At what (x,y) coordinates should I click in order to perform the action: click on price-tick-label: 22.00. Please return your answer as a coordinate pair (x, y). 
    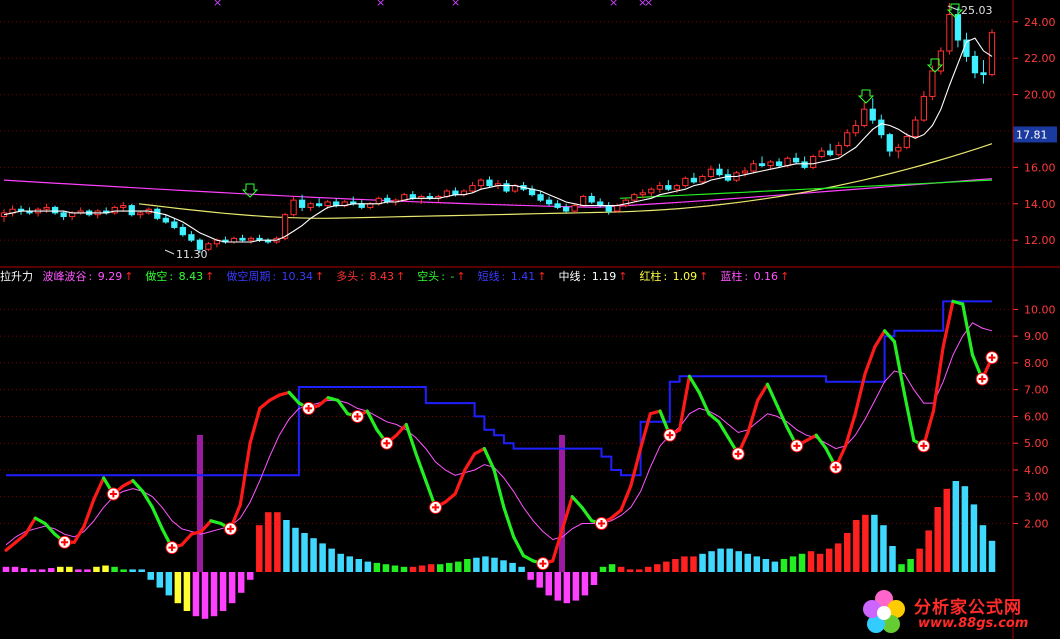
    Looking at the image, I should click on (1040, 58).